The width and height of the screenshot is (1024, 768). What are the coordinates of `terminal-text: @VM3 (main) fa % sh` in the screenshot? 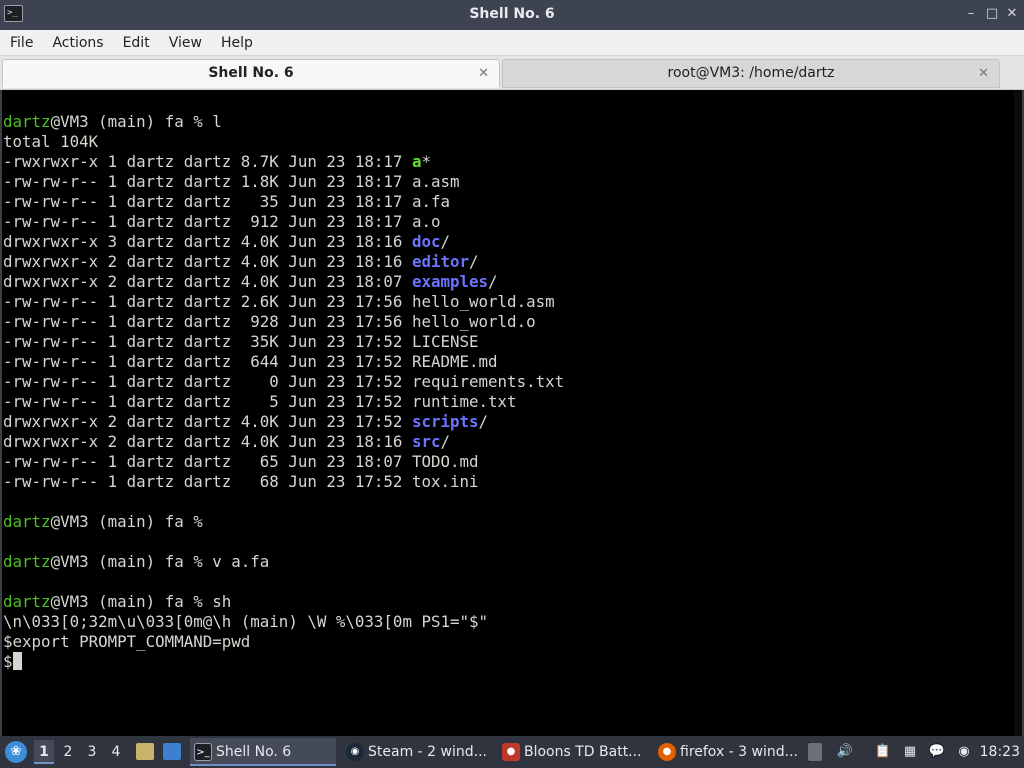 It's located at (141, 601).